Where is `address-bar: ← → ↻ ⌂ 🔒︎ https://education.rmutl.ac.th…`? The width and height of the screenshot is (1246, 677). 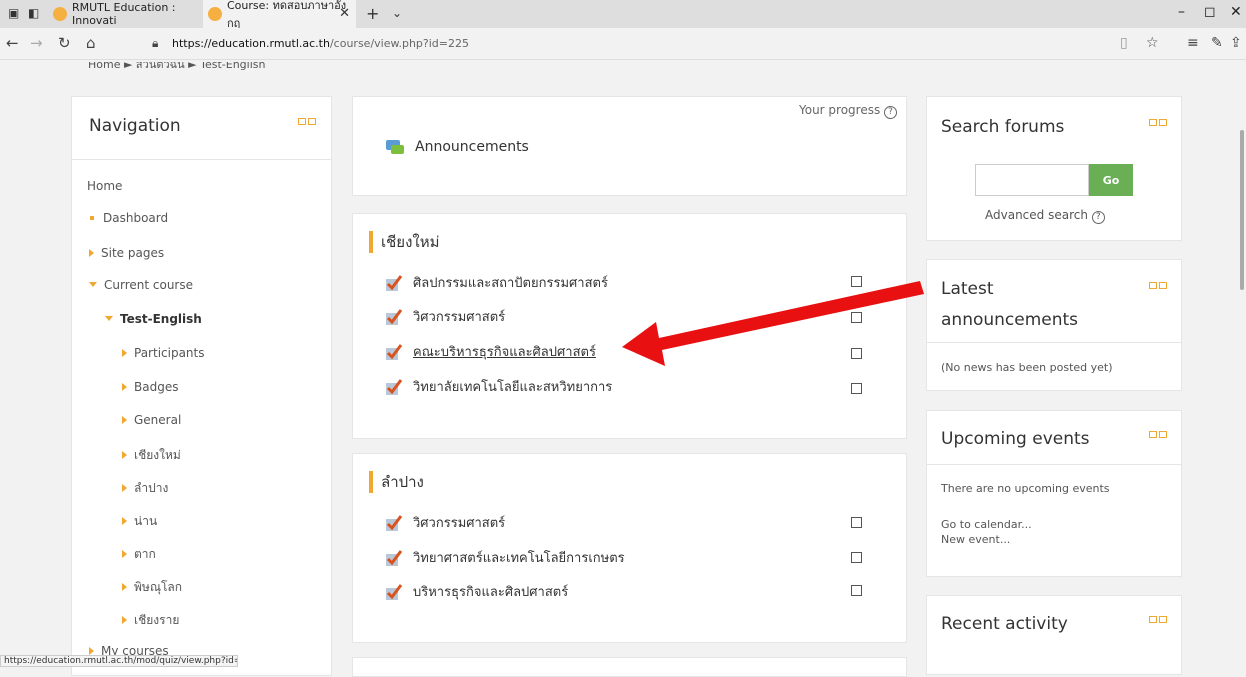
address-bar: ← → ↻ ⌂ 🔒︎ https://education.rmutl.ac.th… is located at coordinates (623, 44).